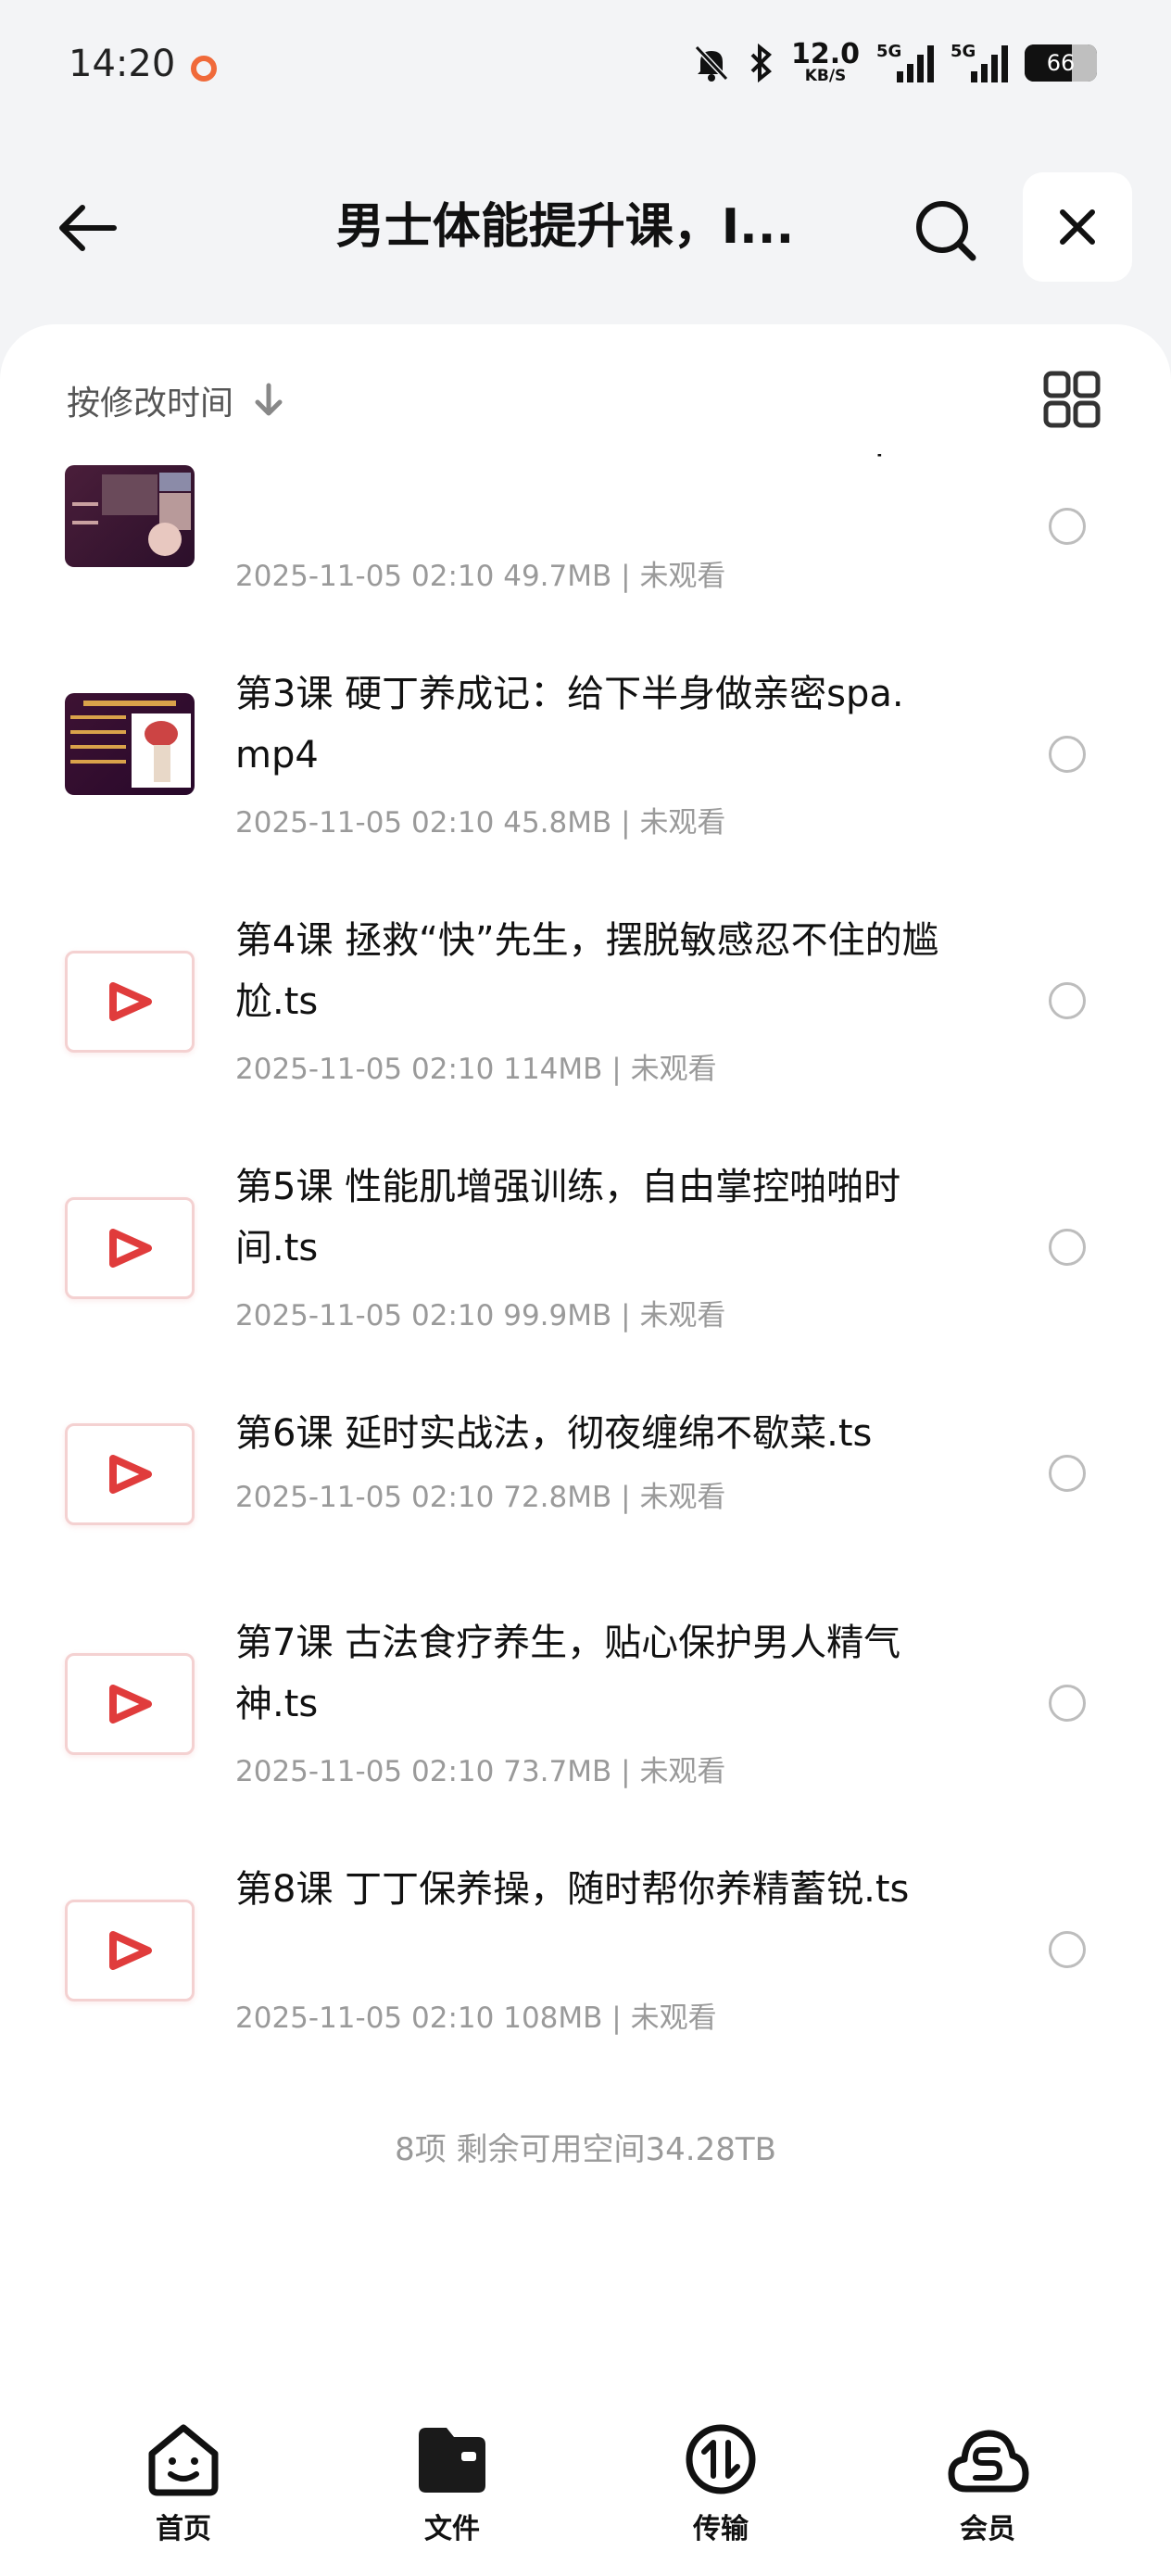  What do you see at coordinates (570, 725) in the screenshot?
I see `file-name: 第3课 硬丁养成记：给下半身做亲密spa.mp4` at bounding box center [570, 725].